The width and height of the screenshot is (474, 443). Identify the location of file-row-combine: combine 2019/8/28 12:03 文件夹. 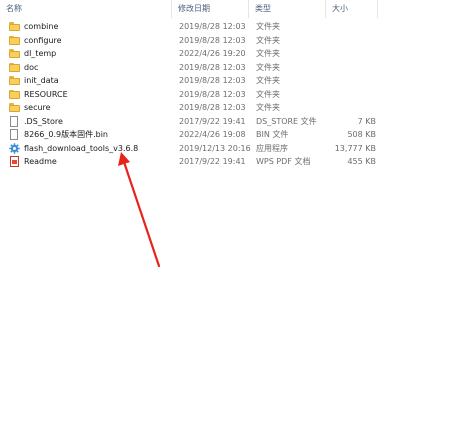
(237, 27).